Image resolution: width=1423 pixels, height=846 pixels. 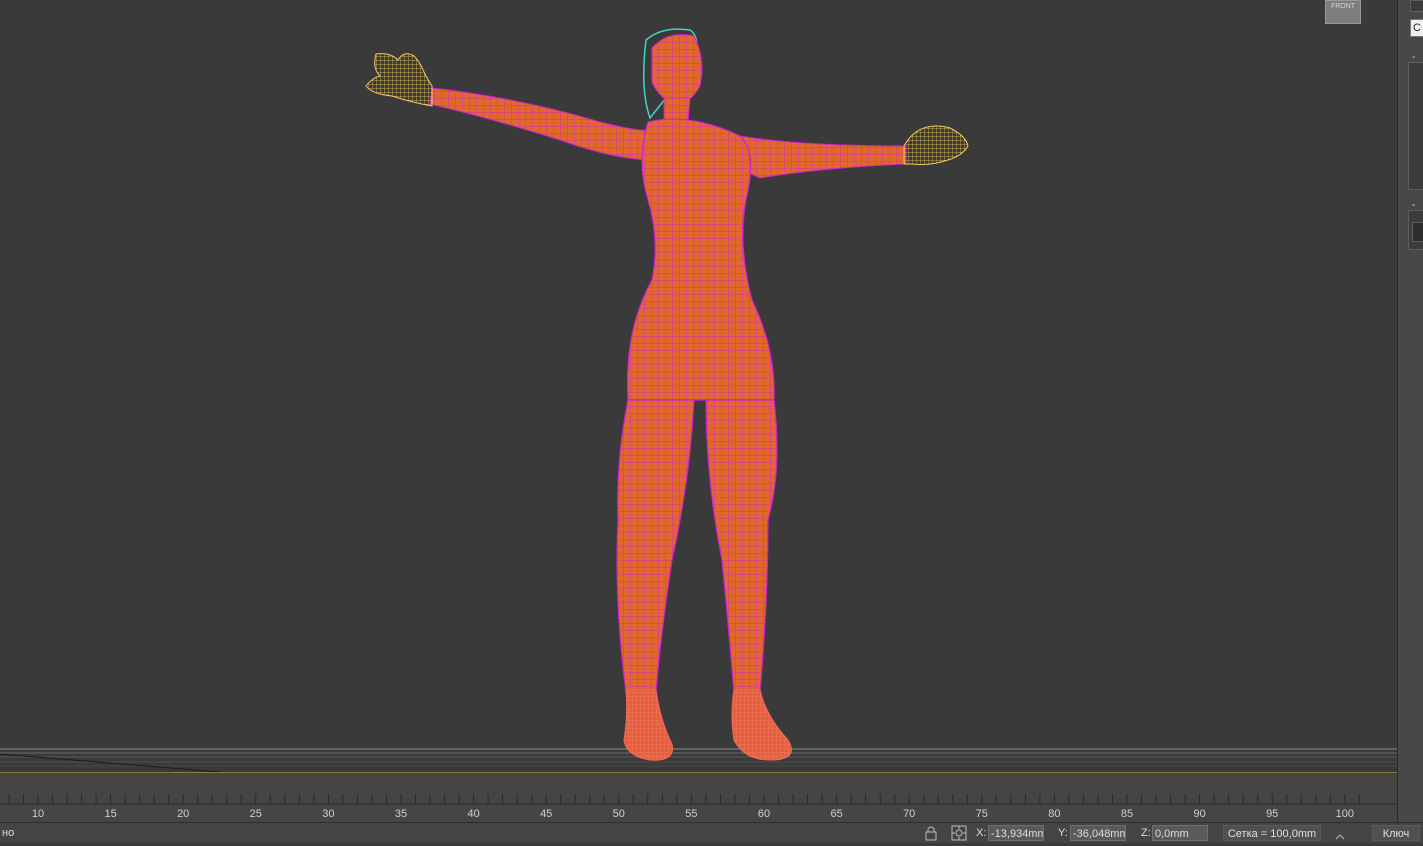 I want to click on y-coordinate-field: -36,048mm, so click(x=1098, y=833).